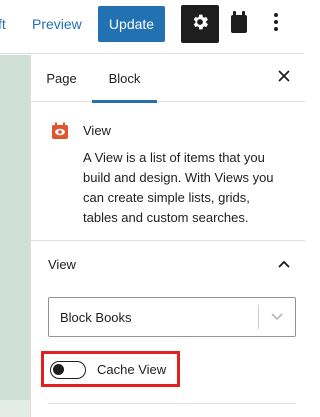 This screenshot has height=417, width=320. What do you see at coordinates (96, 317) in the screenshot?
I see `view-select-value: Block Books` at bounding box center [96, 317].